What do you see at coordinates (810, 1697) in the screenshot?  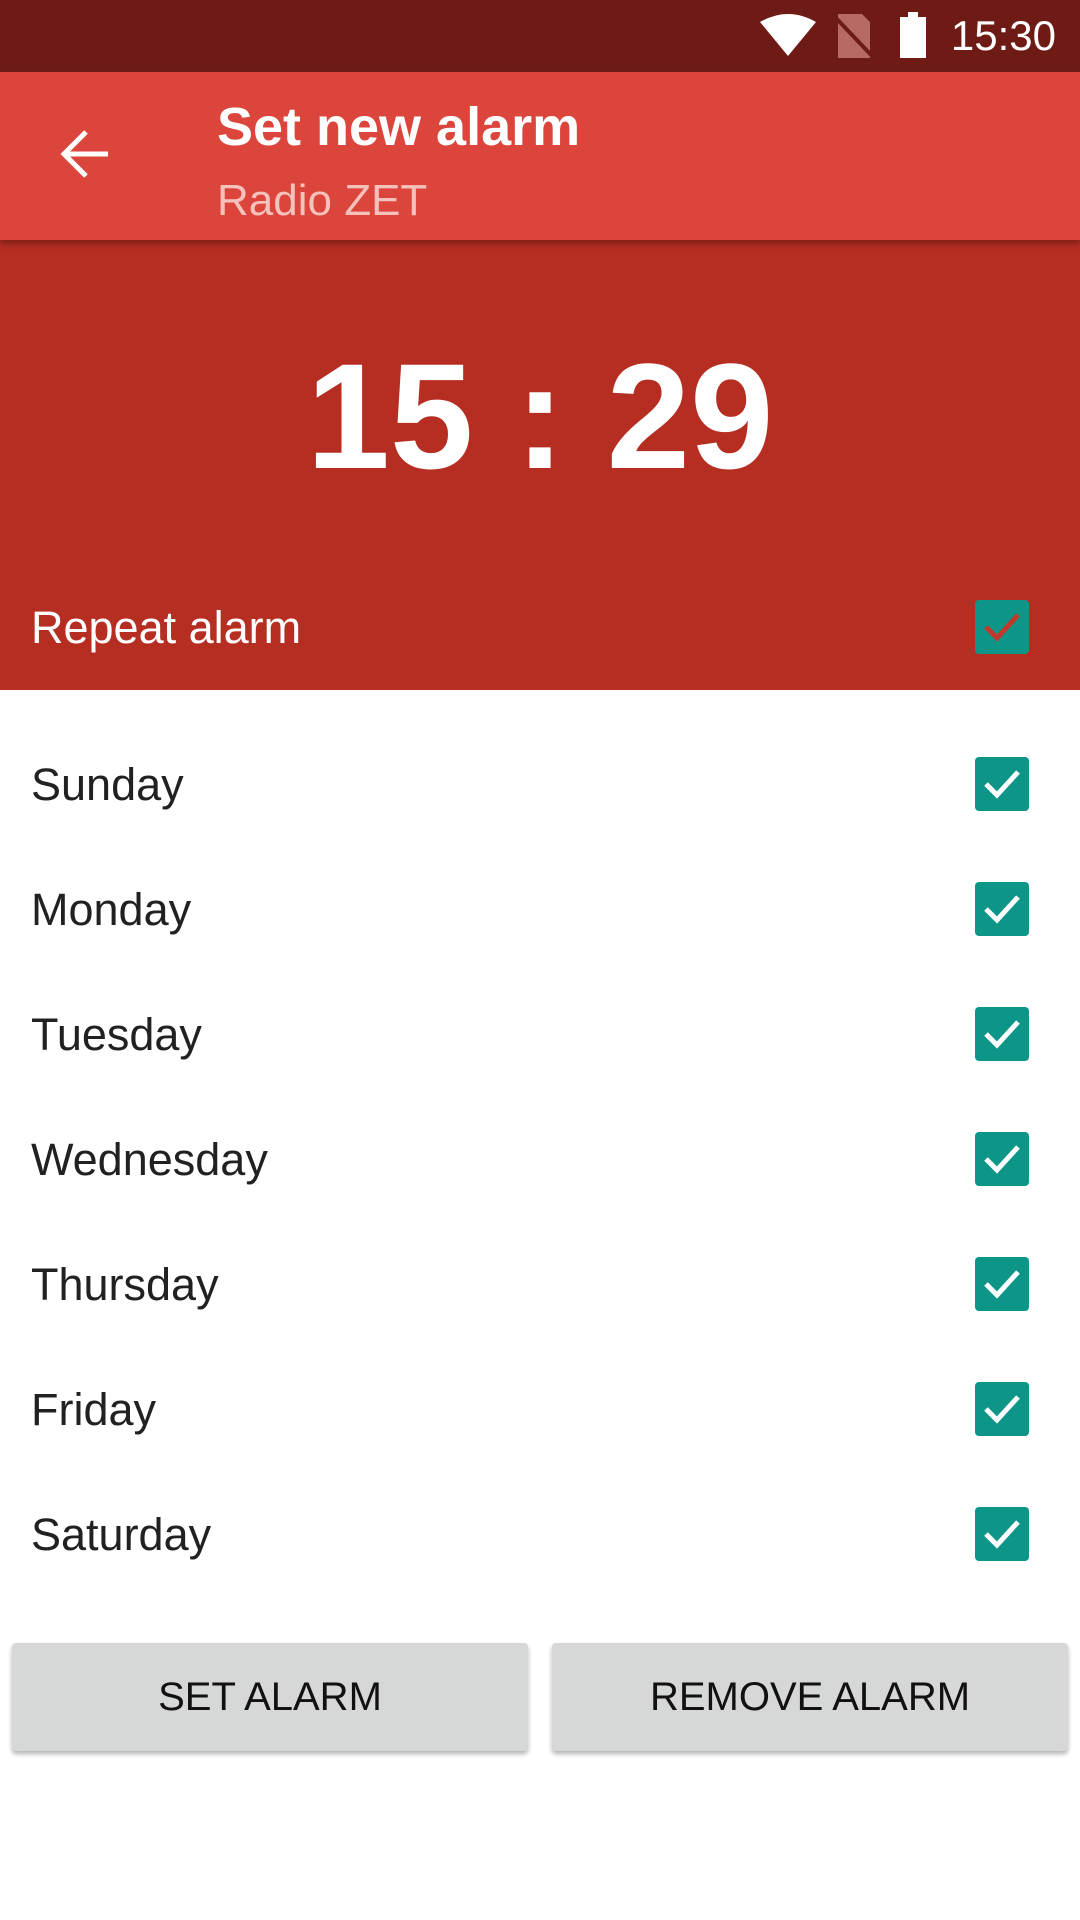 I see `remove-alarm-button: REMOVE ALARM` at bounding box center [810, 1697].